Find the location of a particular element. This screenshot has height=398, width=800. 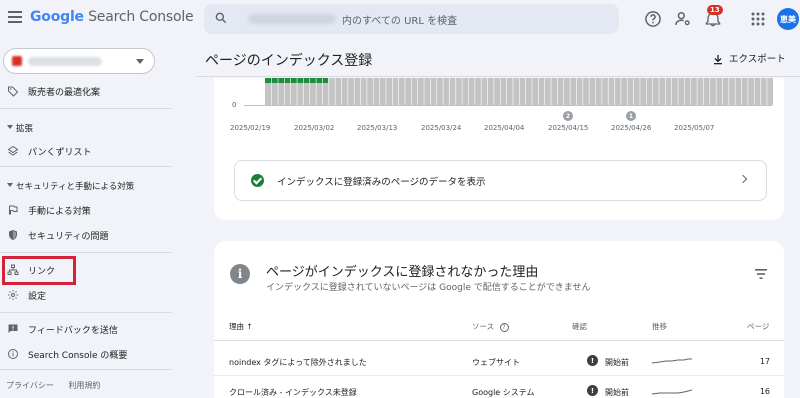

sidebar-item-settings: 設定 is located at coordinates (86, 295).